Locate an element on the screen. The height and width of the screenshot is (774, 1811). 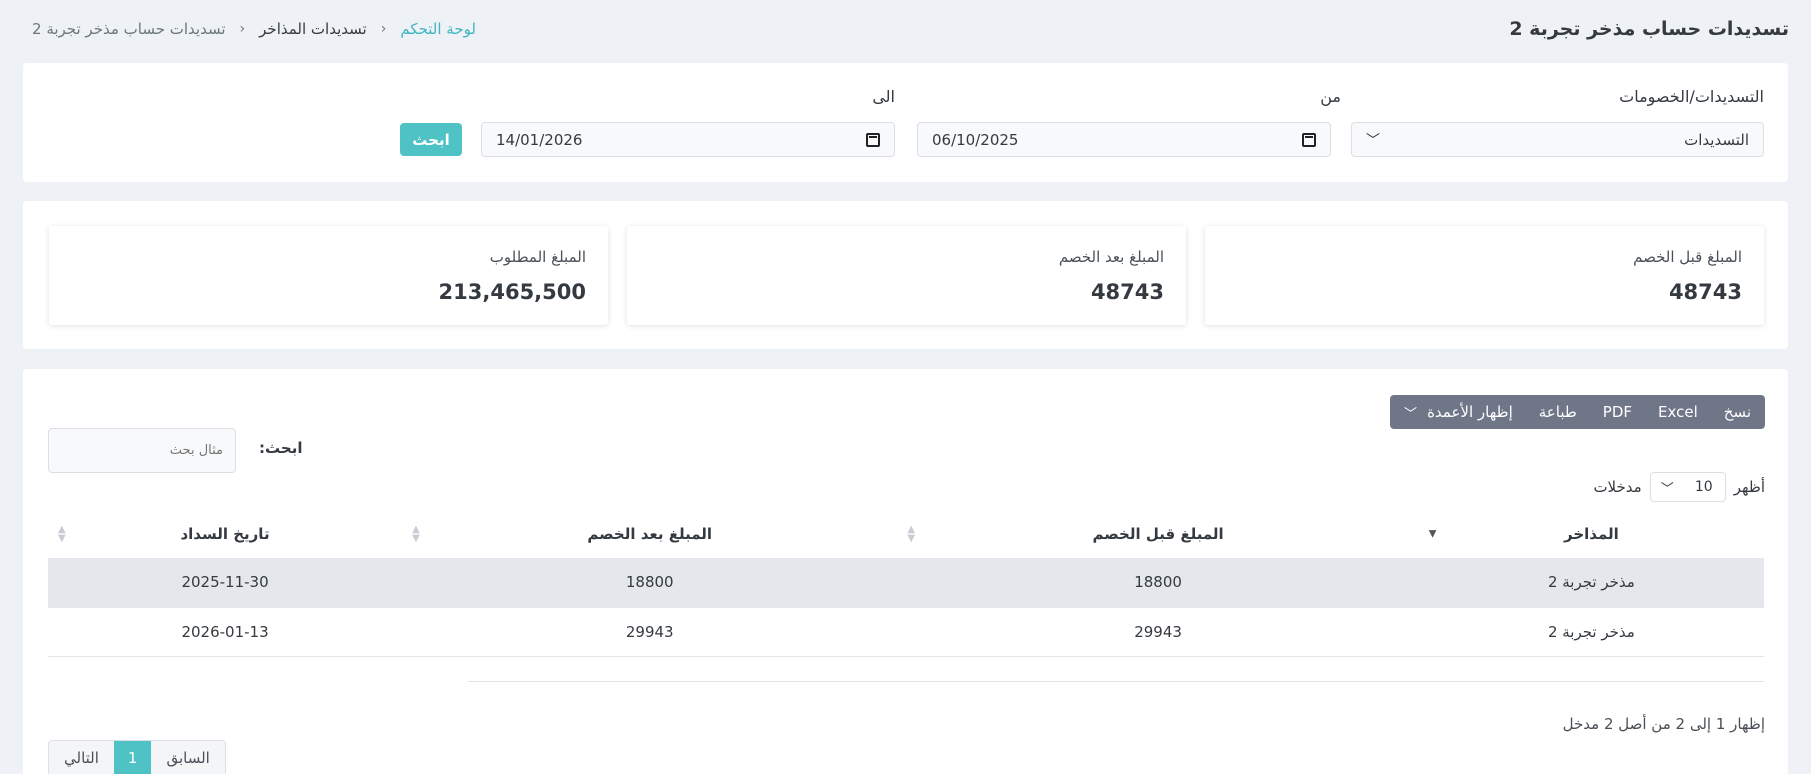
sort-desc-icon: ▼ is located at coordinates (1432, 534).